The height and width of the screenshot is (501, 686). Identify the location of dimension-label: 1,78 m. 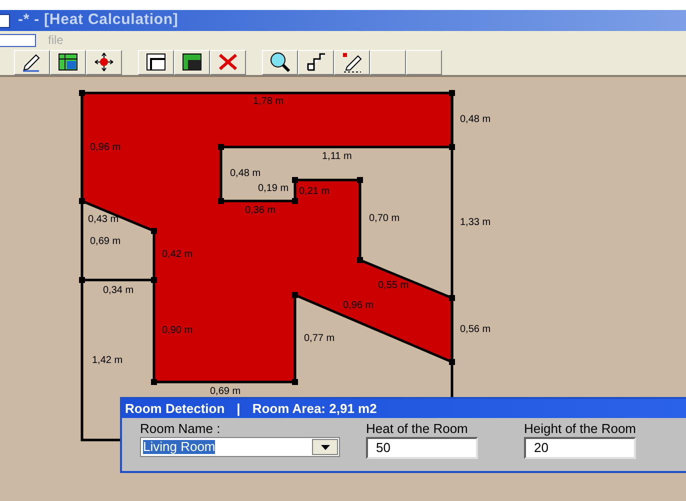
(268, 102).